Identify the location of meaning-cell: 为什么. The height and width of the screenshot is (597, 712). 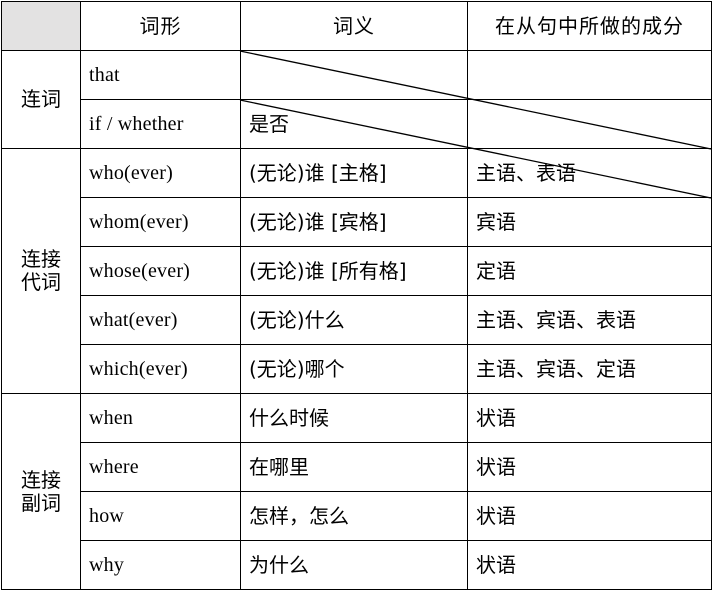
(354, 565).